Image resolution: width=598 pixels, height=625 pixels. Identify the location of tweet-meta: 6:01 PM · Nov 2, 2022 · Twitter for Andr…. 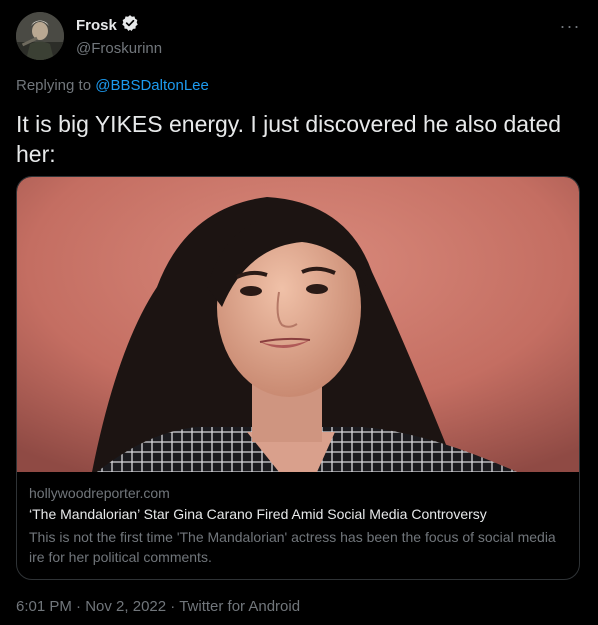
(158, 606).